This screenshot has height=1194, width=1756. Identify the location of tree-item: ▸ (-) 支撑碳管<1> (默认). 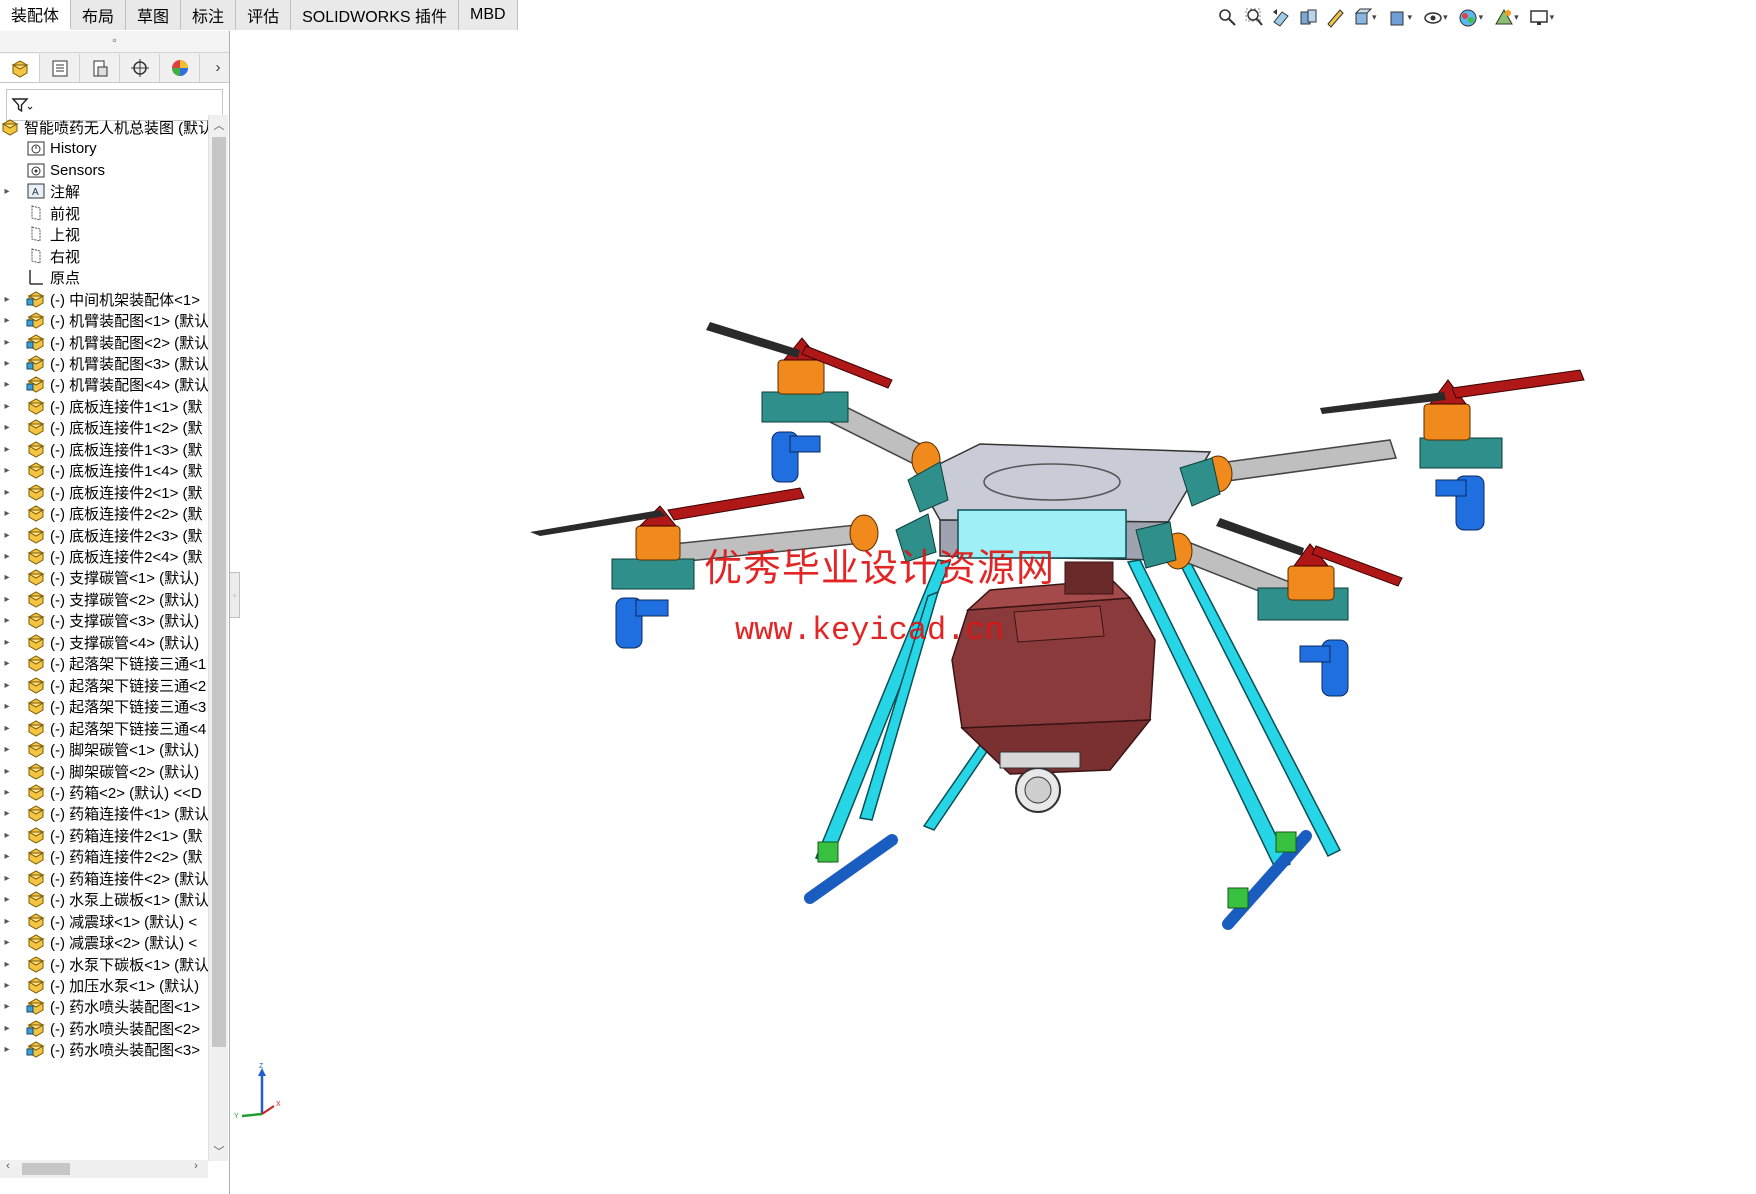
(104, 577).